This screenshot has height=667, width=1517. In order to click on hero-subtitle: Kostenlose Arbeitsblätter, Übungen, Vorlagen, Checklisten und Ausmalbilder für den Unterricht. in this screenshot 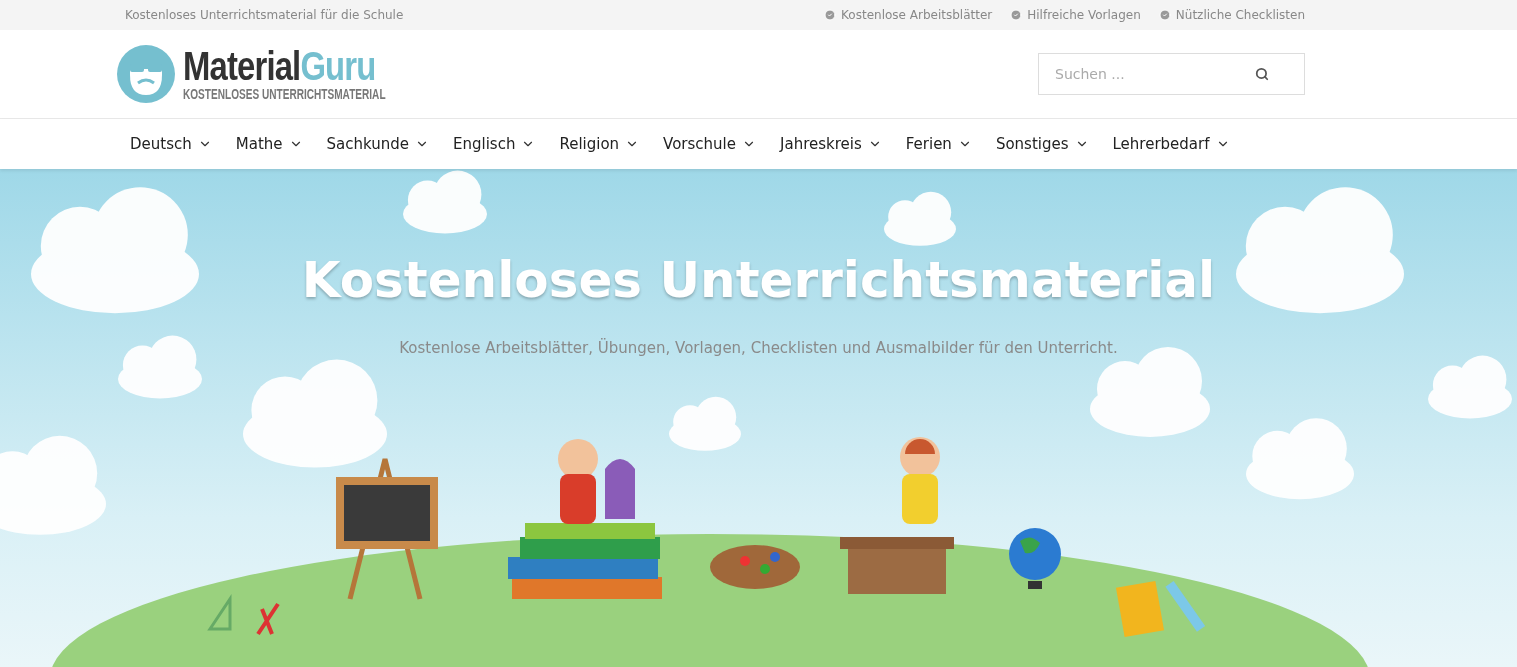, I will do `click(758, 348)`.